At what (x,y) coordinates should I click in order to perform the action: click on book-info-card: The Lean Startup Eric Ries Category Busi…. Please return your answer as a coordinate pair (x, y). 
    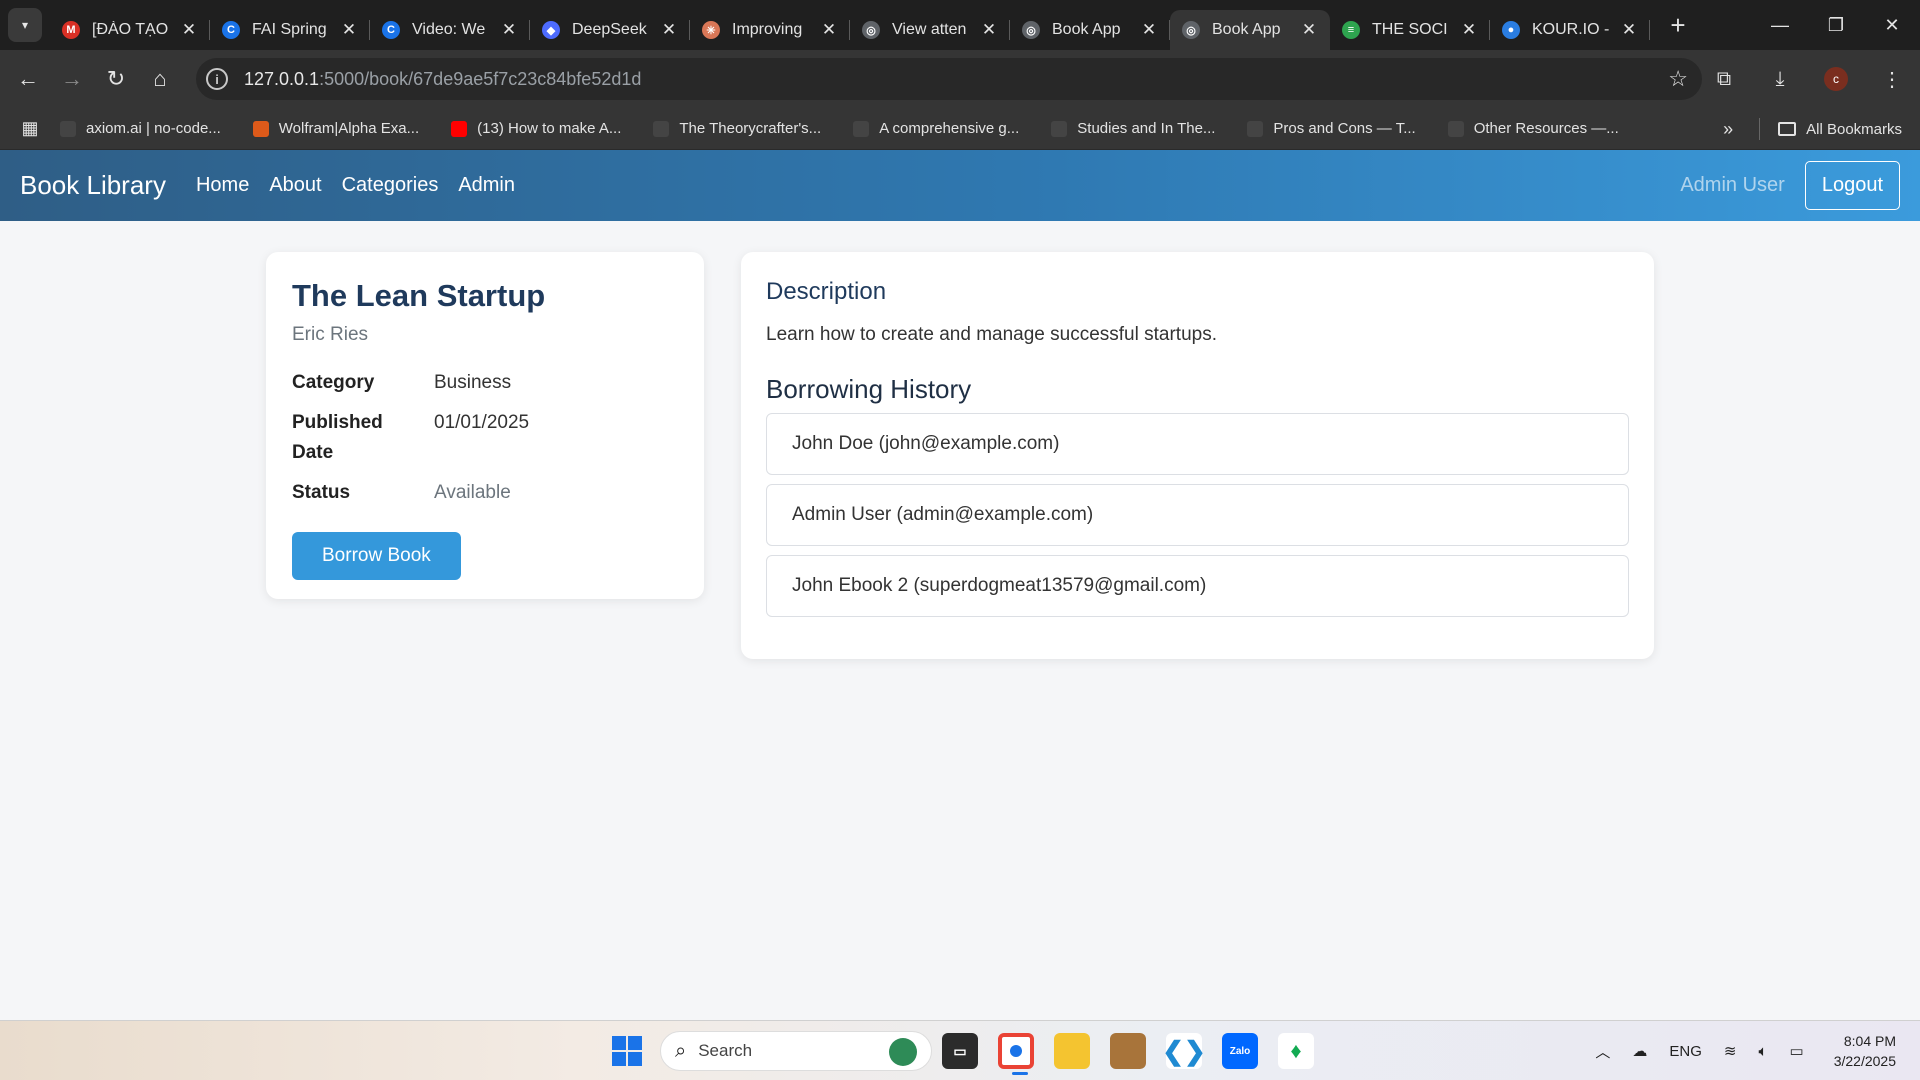
    Looking at the image, I should click on (485, 425).